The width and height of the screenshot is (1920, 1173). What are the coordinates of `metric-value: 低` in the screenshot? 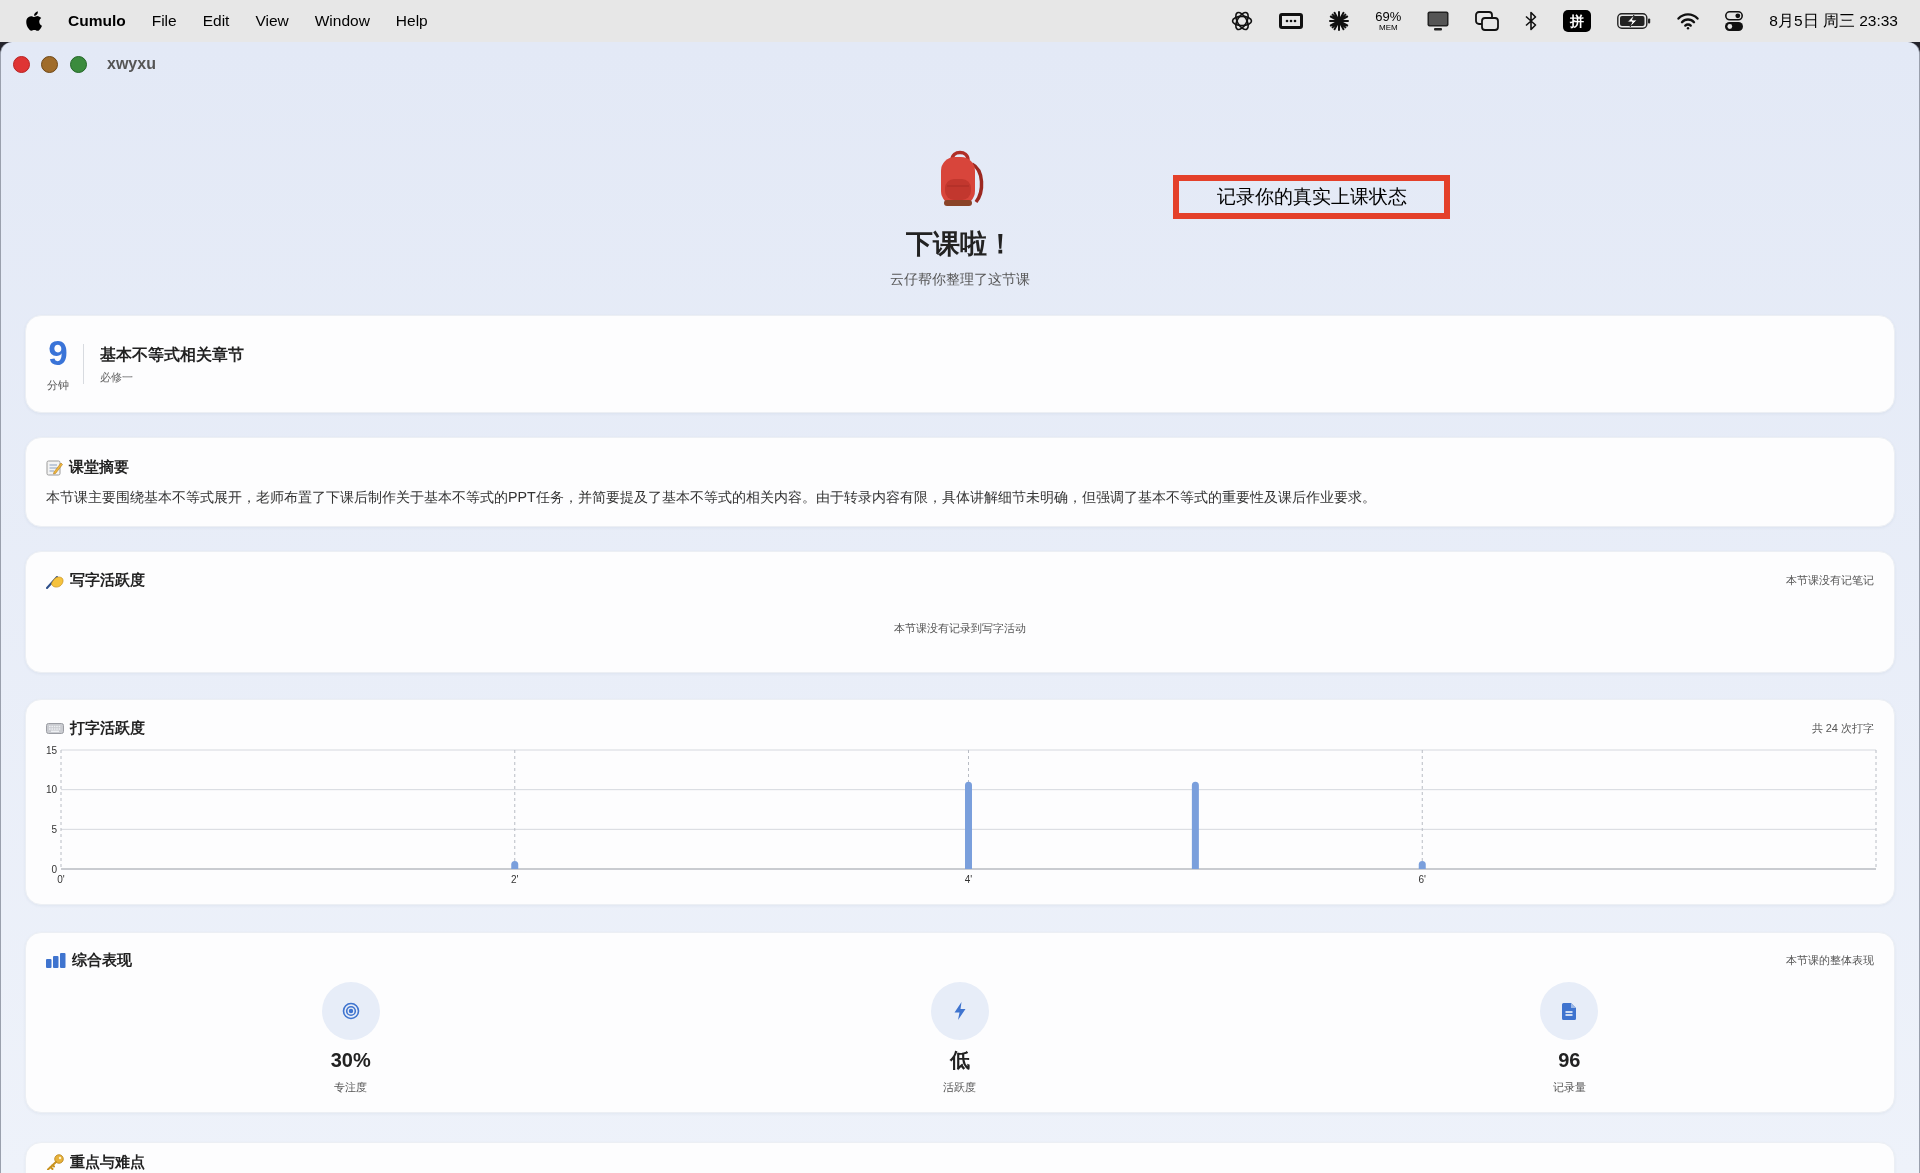 It's located at (960, 1060).